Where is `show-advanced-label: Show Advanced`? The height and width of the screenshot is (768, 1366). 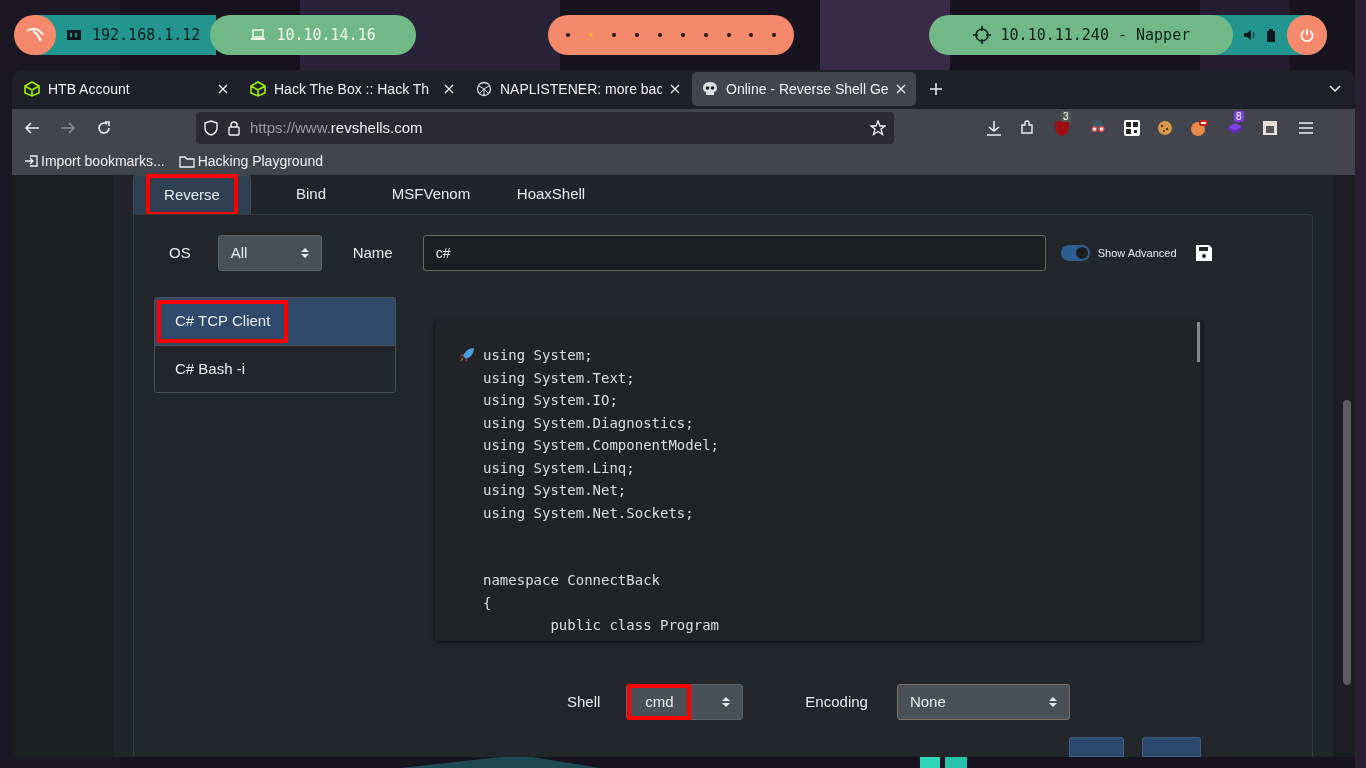
show-advanced-label: Show Advanced is located at coordinates (1137, 253).